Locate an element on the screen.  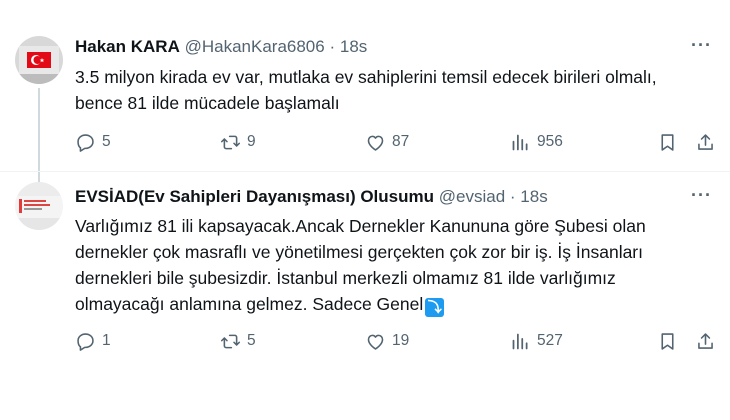
view-count: 956 is located at coordinates (550, 141).